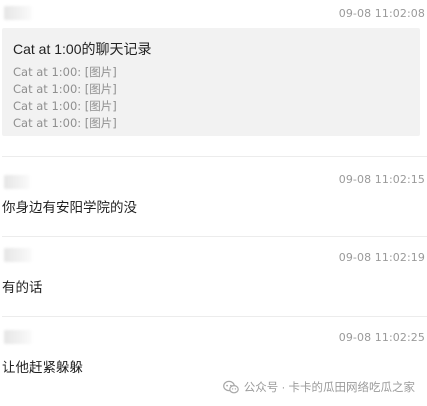  What do you see at coordinates (381, 13) in the screenshot?
I see `message-time: 09-08 11:02:08` at bounding box center [381, 13].